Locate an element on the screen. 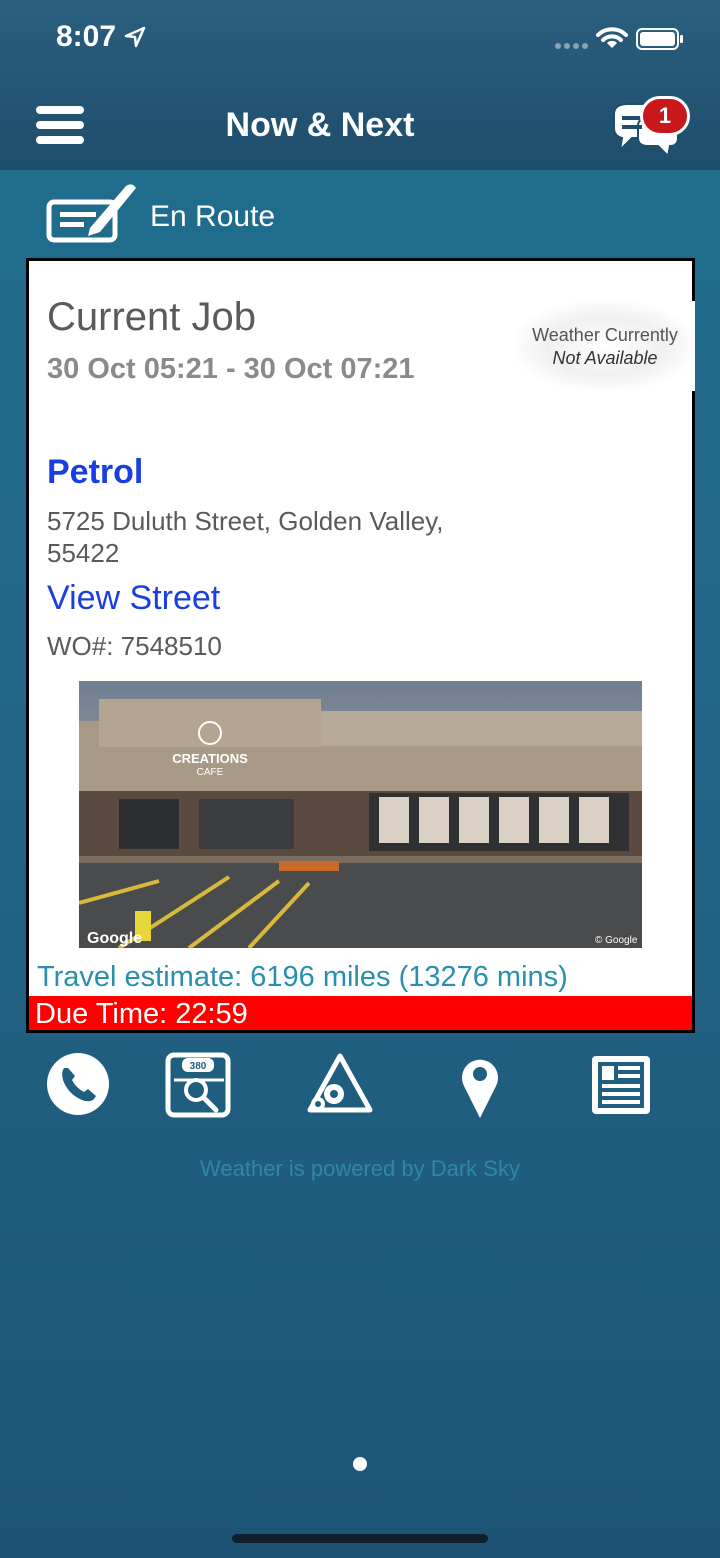 This screenshot has width=720, height=1558. battery-icon is located at coordinates (659, 39).